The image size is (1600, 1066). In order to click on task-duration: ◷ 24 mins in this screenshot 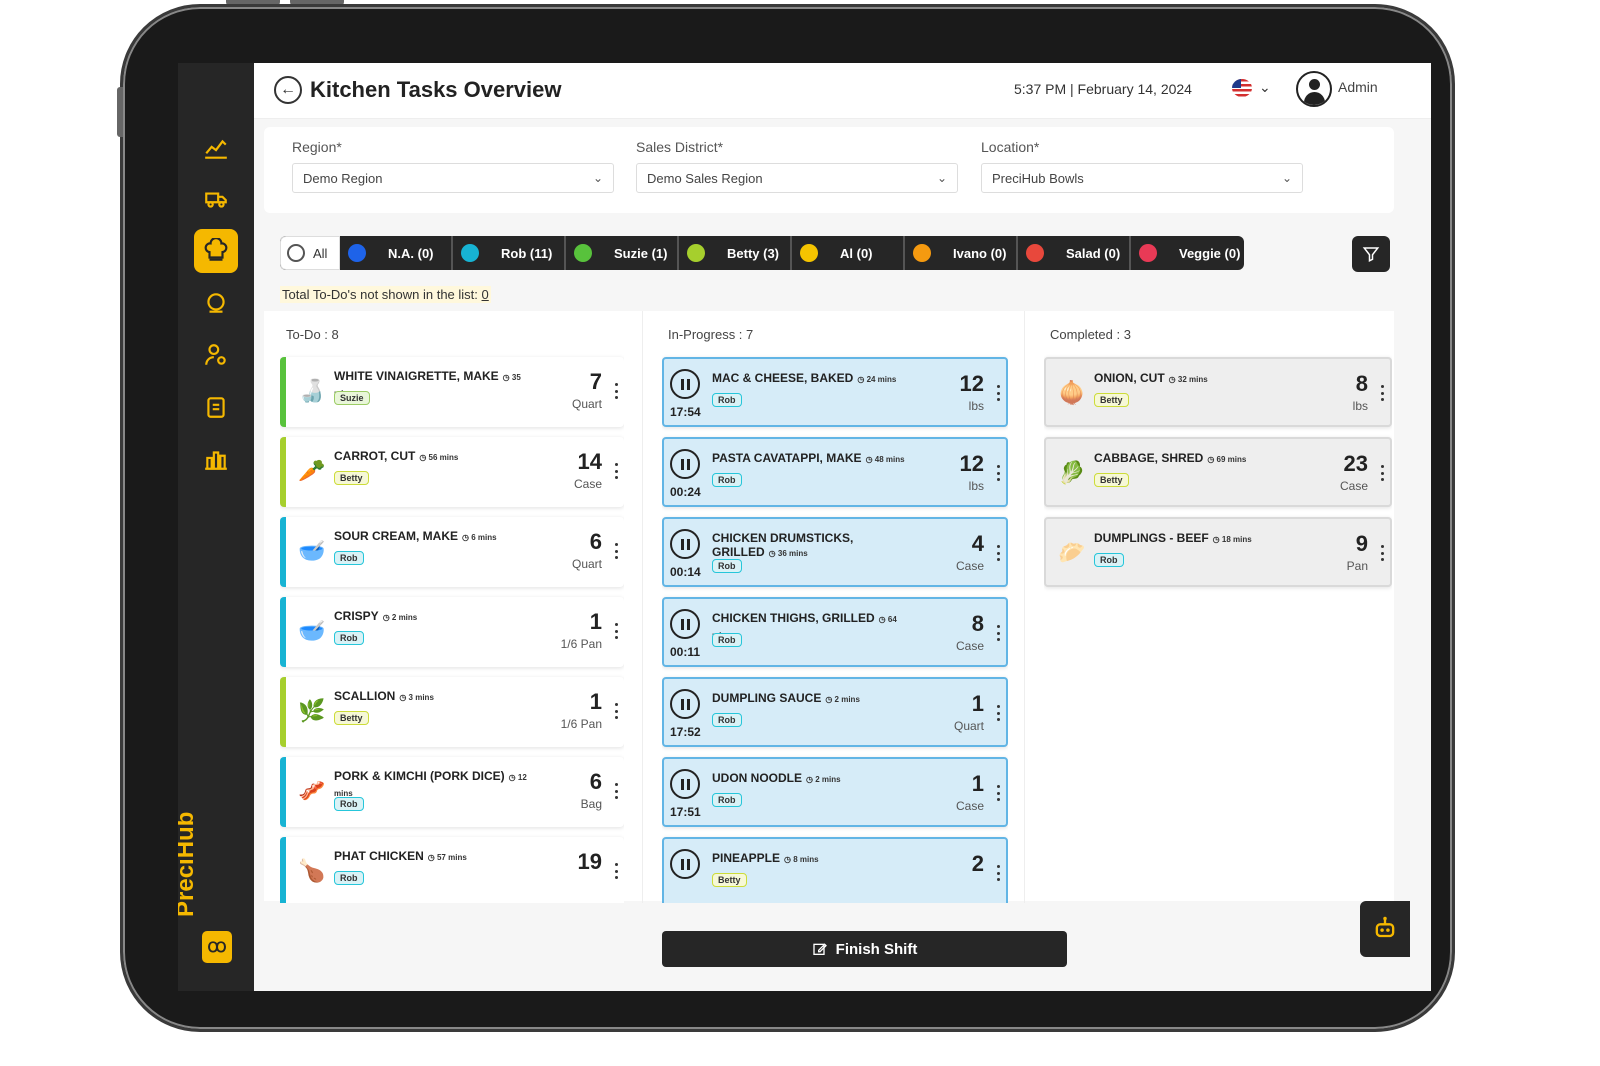, I will do `click(877, 379)`.